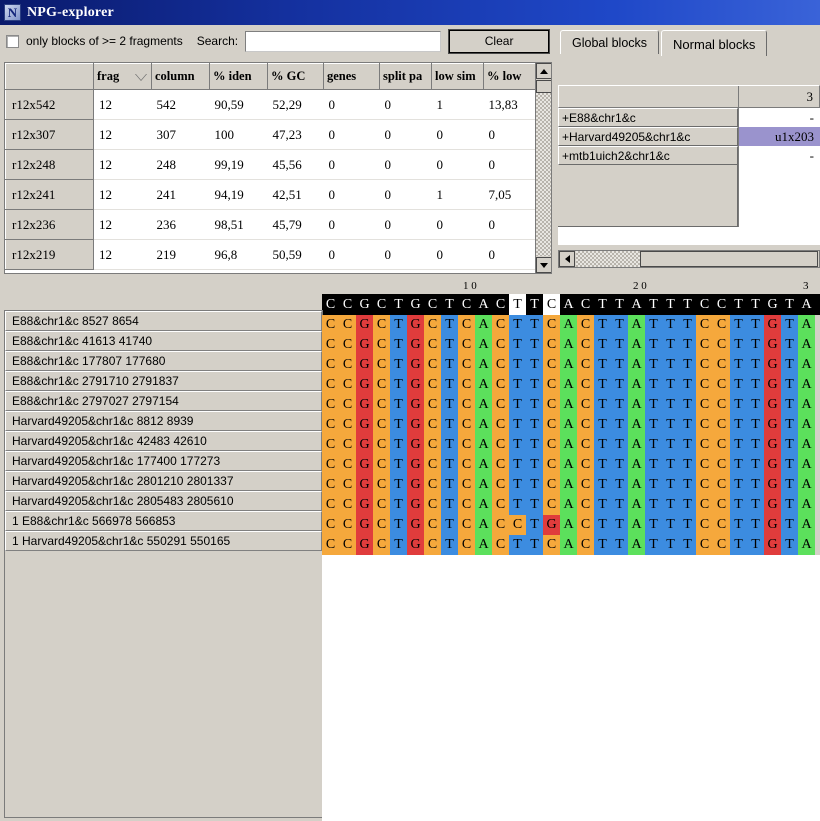 The width and height of the screenshot is (820, 821). I want to click on blocks-table-vertical-scrollbar, so click(543, 168).